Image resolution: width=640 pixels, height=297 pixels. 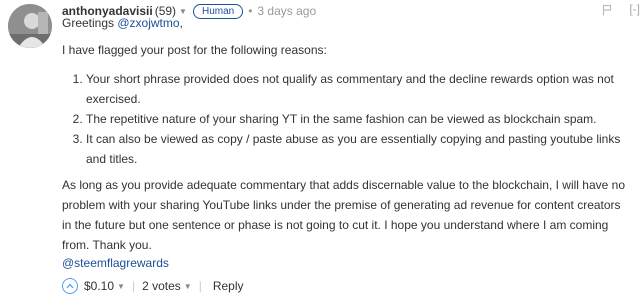 I want to click on greeting: Greetings @zxojwtmo,, so click(x=347, y=23).